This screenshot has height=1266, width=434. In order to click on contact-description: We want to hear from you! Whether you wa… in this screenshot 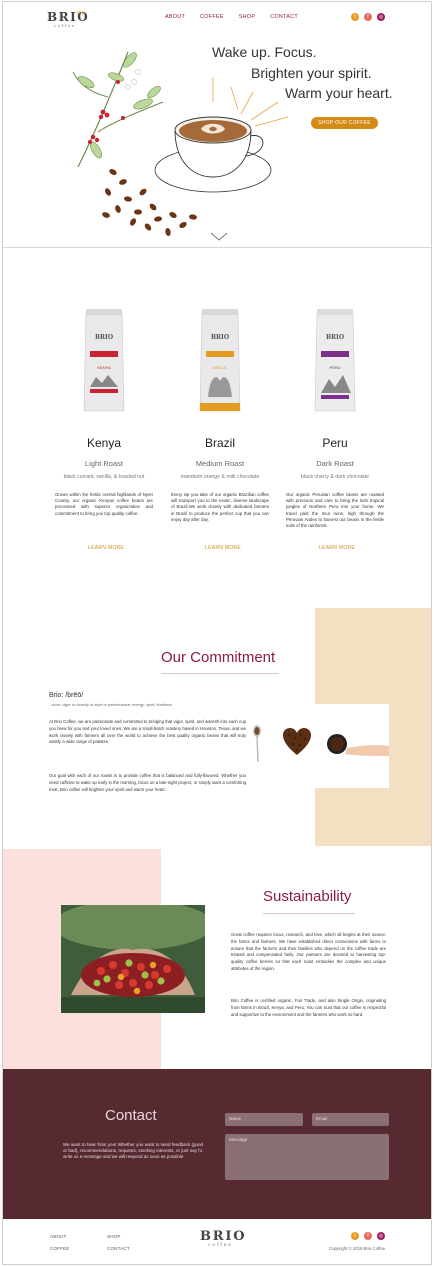, I will do `click(133, 1151)`.